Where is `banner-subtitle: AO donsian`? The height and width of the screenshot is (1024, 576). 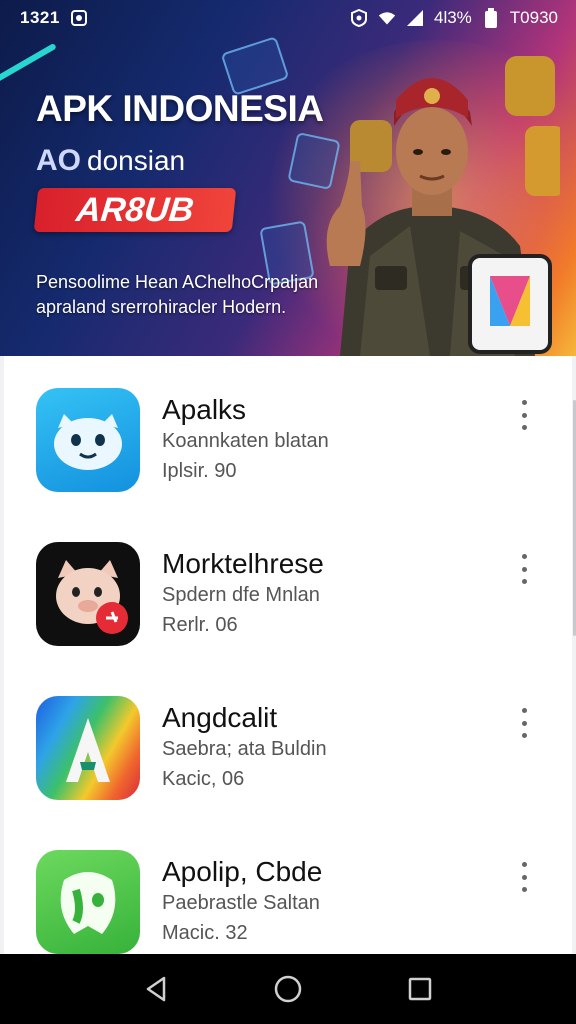 banner-subtitle: AO donsian is located at coordinates (110, 161).